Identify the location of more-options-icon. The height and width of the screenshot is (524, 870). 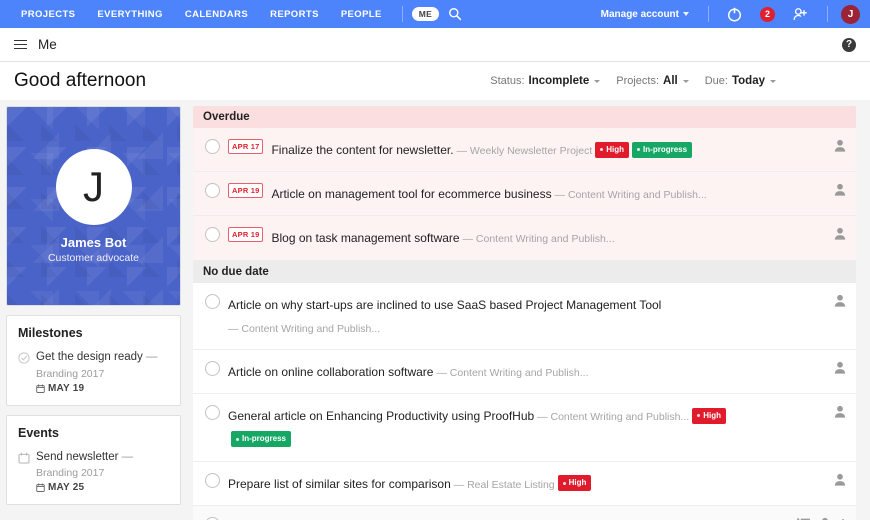
(843, 519).